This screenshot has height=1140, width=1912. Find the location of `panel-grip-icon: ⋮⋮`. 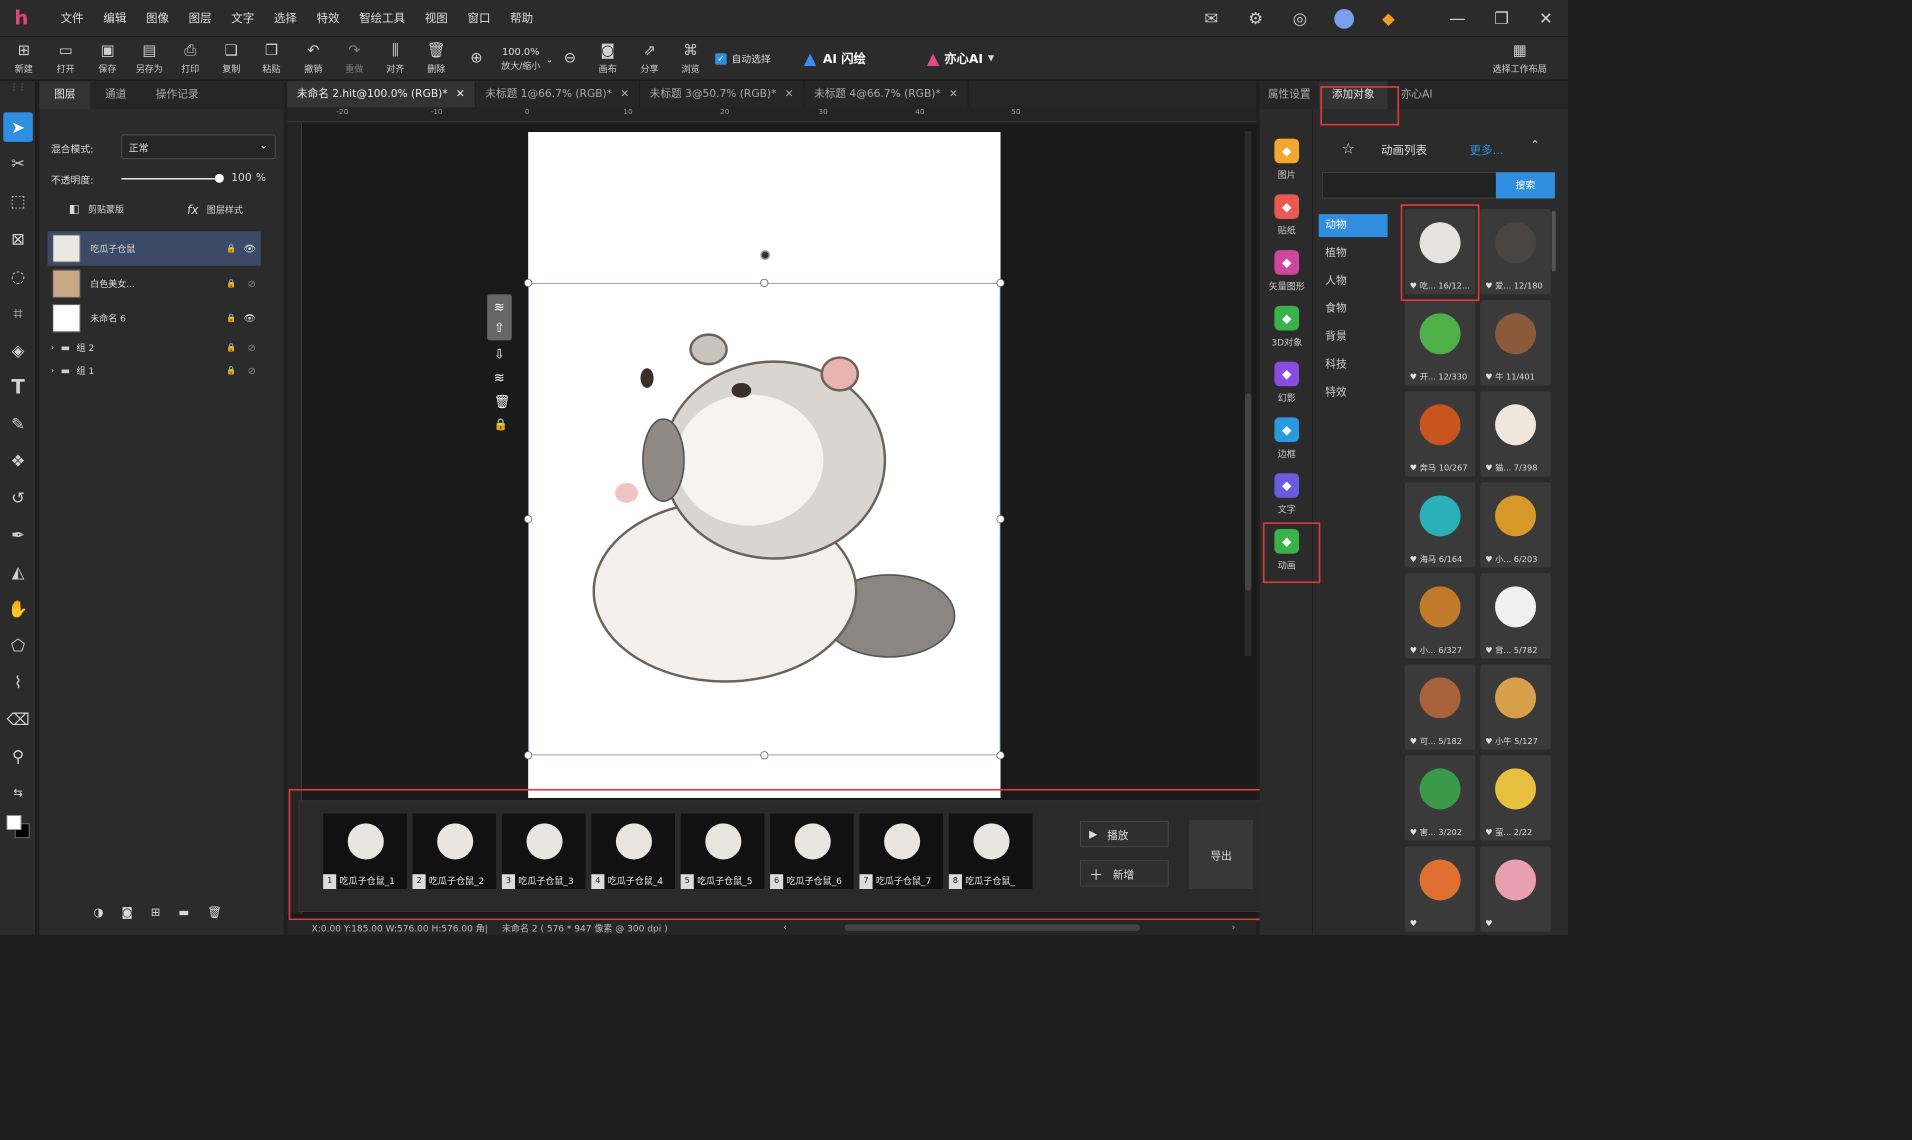

panel-grip-icon: ⋮⋮ is located at coordinates (18, 86).